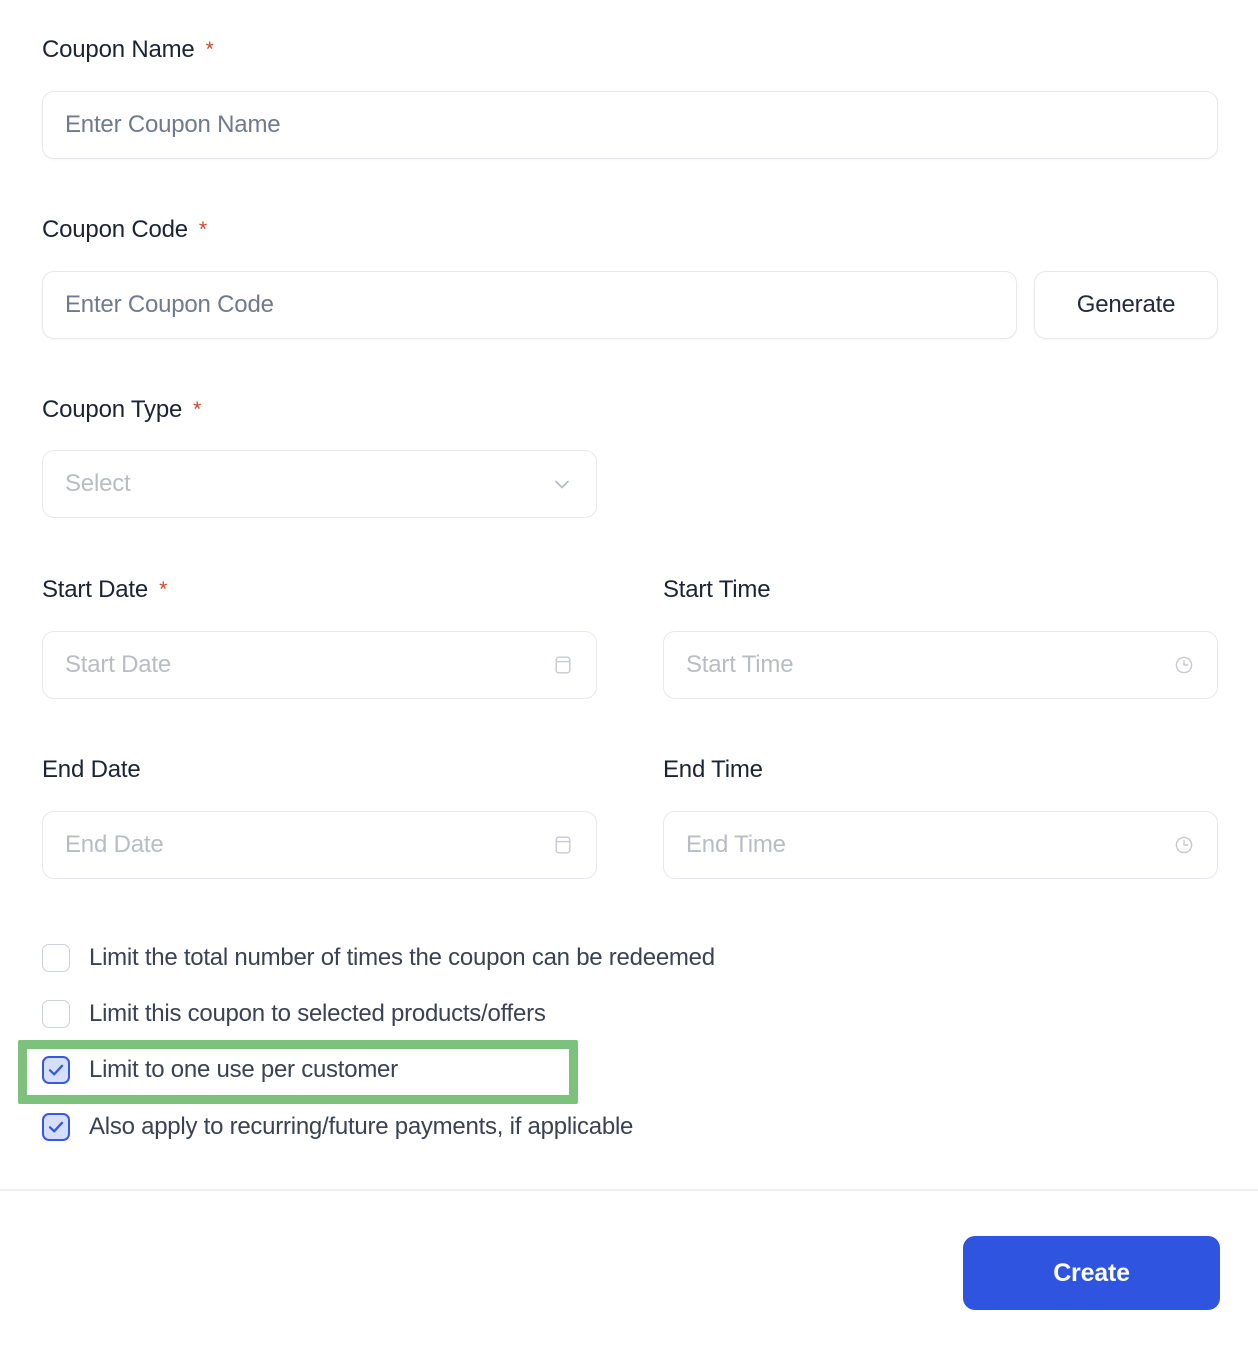 The width and height of the screenshot is (1258, 1346). Describe the element at coordinates (319, 484) in the screenshot. I see `coupon-type-select: Select` at that location.